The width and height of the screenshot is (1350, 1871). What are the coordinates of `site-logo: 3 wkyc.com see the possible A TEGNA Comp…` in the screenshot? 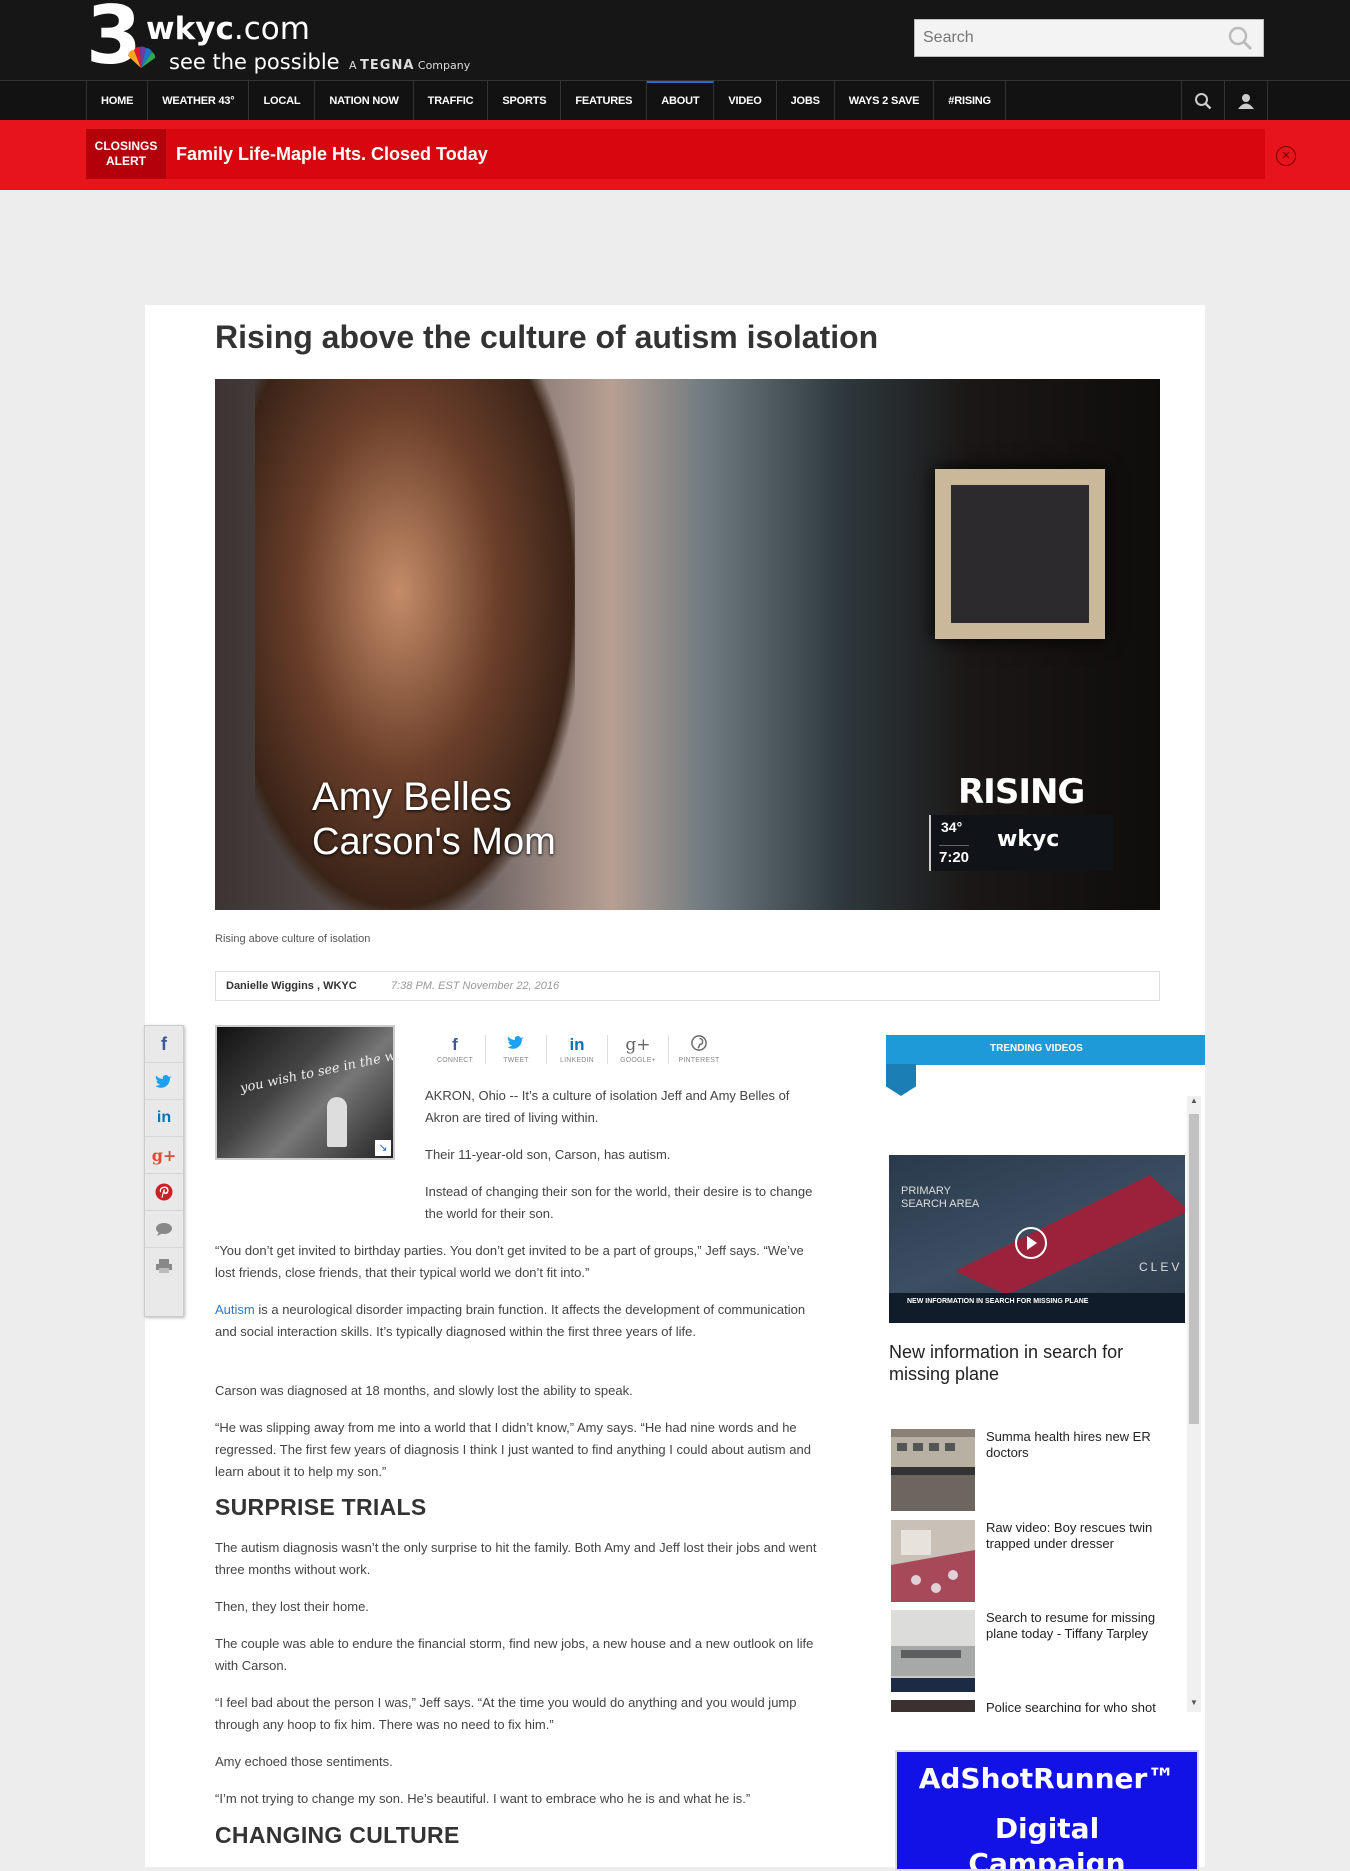 It's located at (286, 38).